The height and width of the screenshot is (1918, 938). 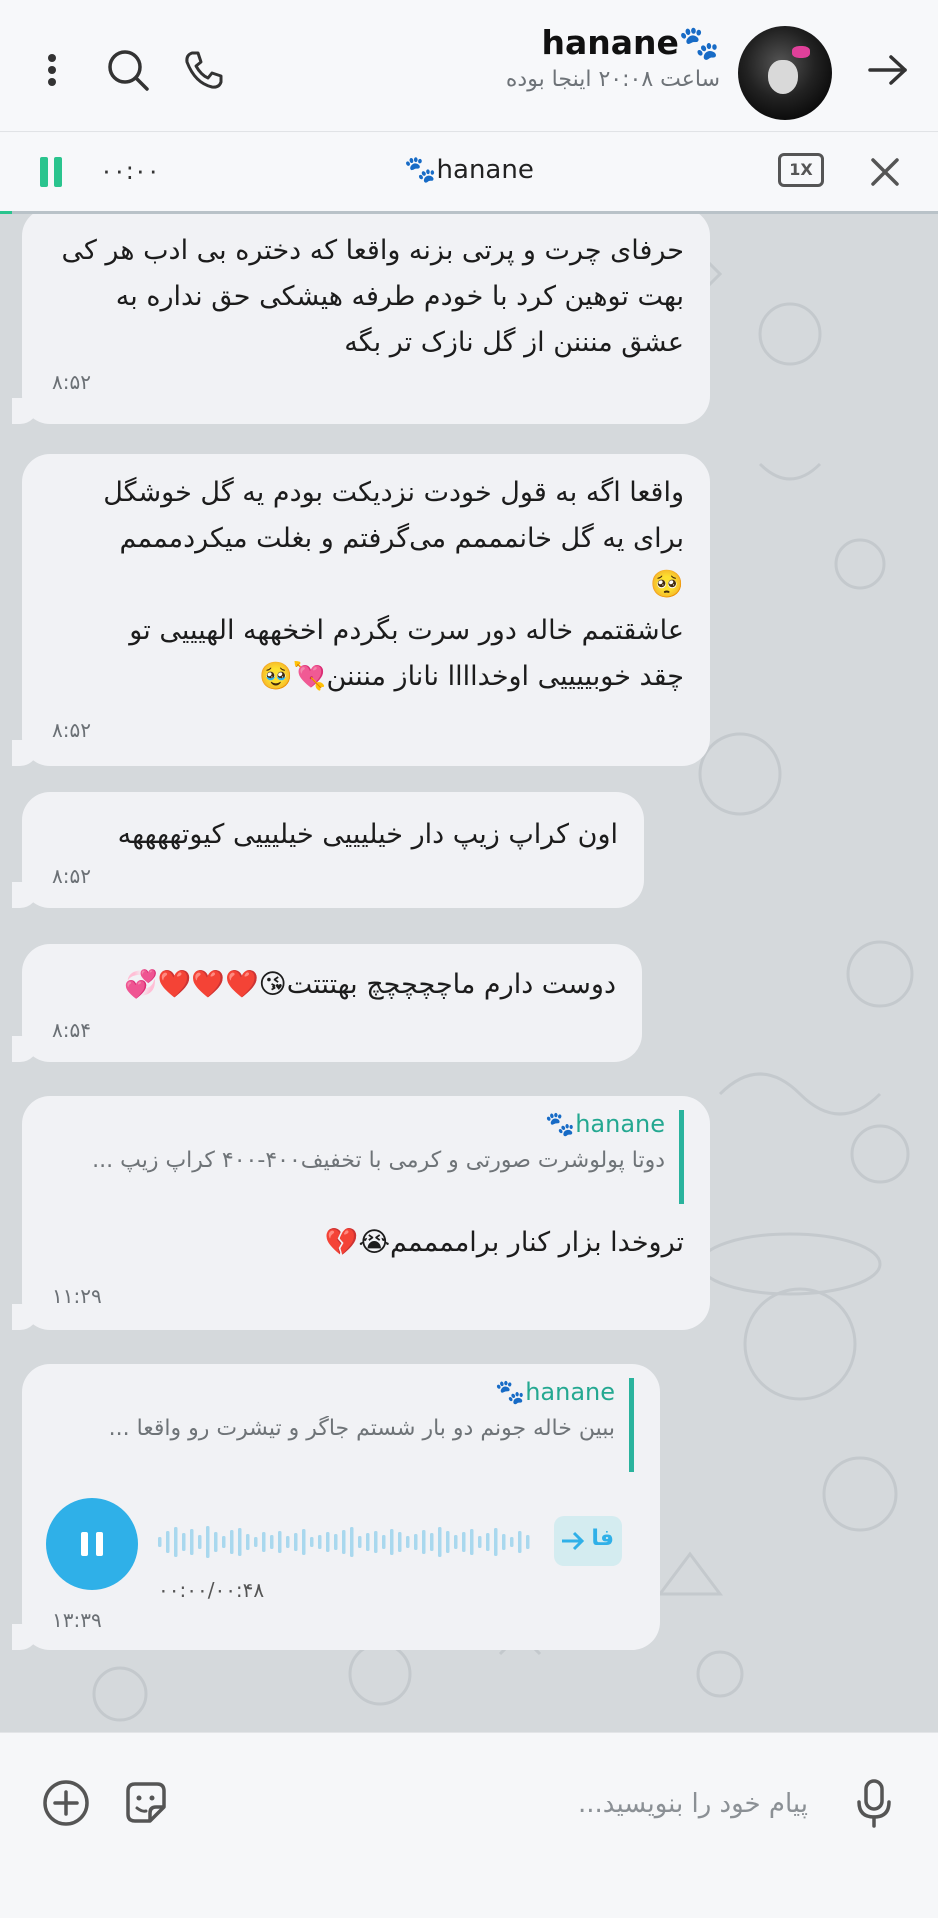 I want to click on transcribe-button: فا, so click(x=588, y=1541).